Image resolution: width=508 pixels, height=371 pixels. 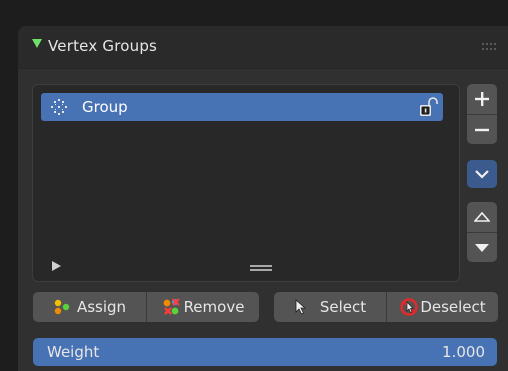 What do you see at coordinates (265, 352) in the screenshot?
I see `weight-slider: Weight 1.000` at bounding box center [265, 352].